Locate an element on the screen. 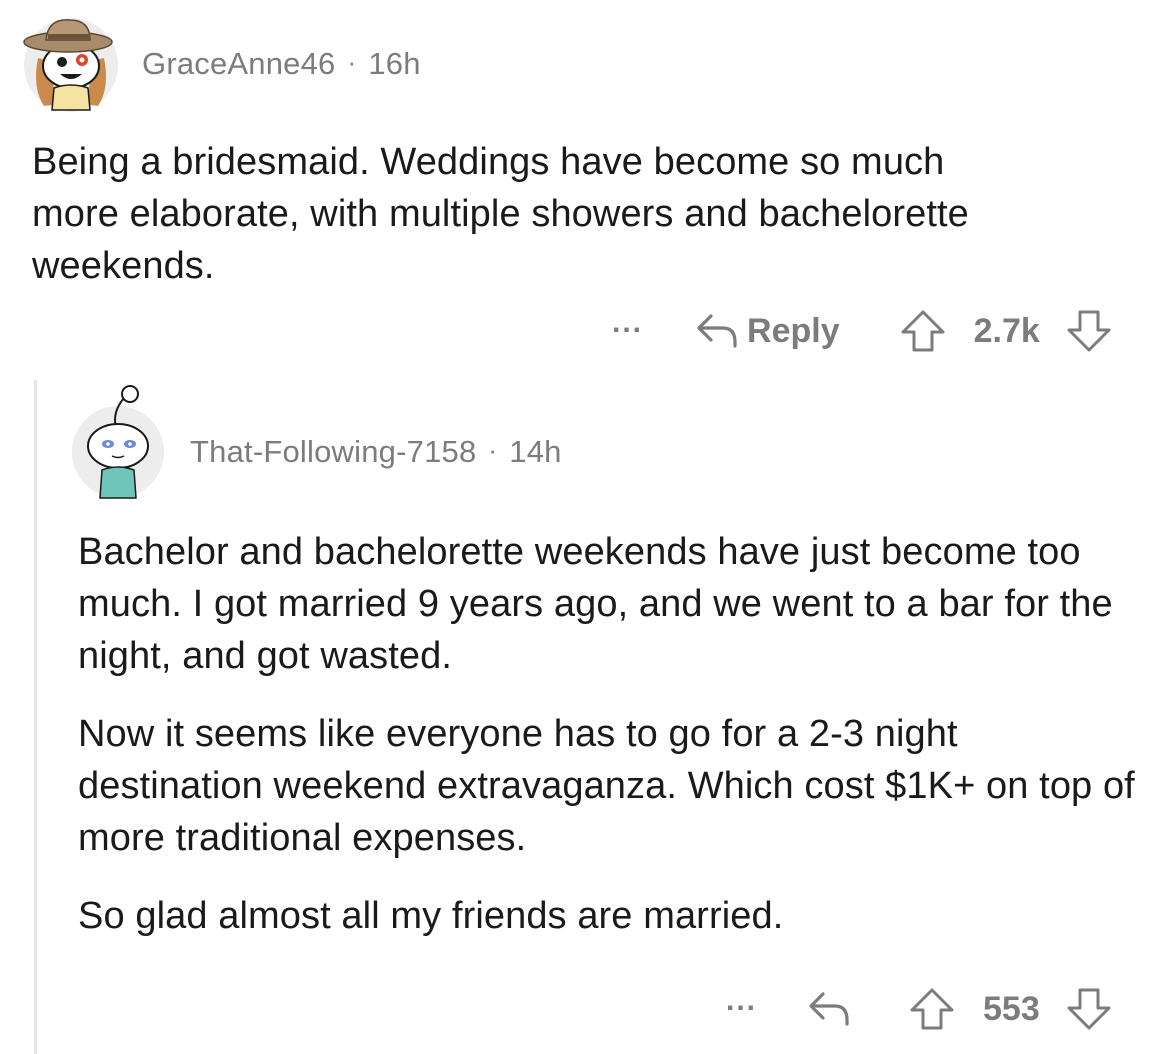 The image size is (1174, 1054). username: GraceAnne46 is located at coordinates (239, 63).